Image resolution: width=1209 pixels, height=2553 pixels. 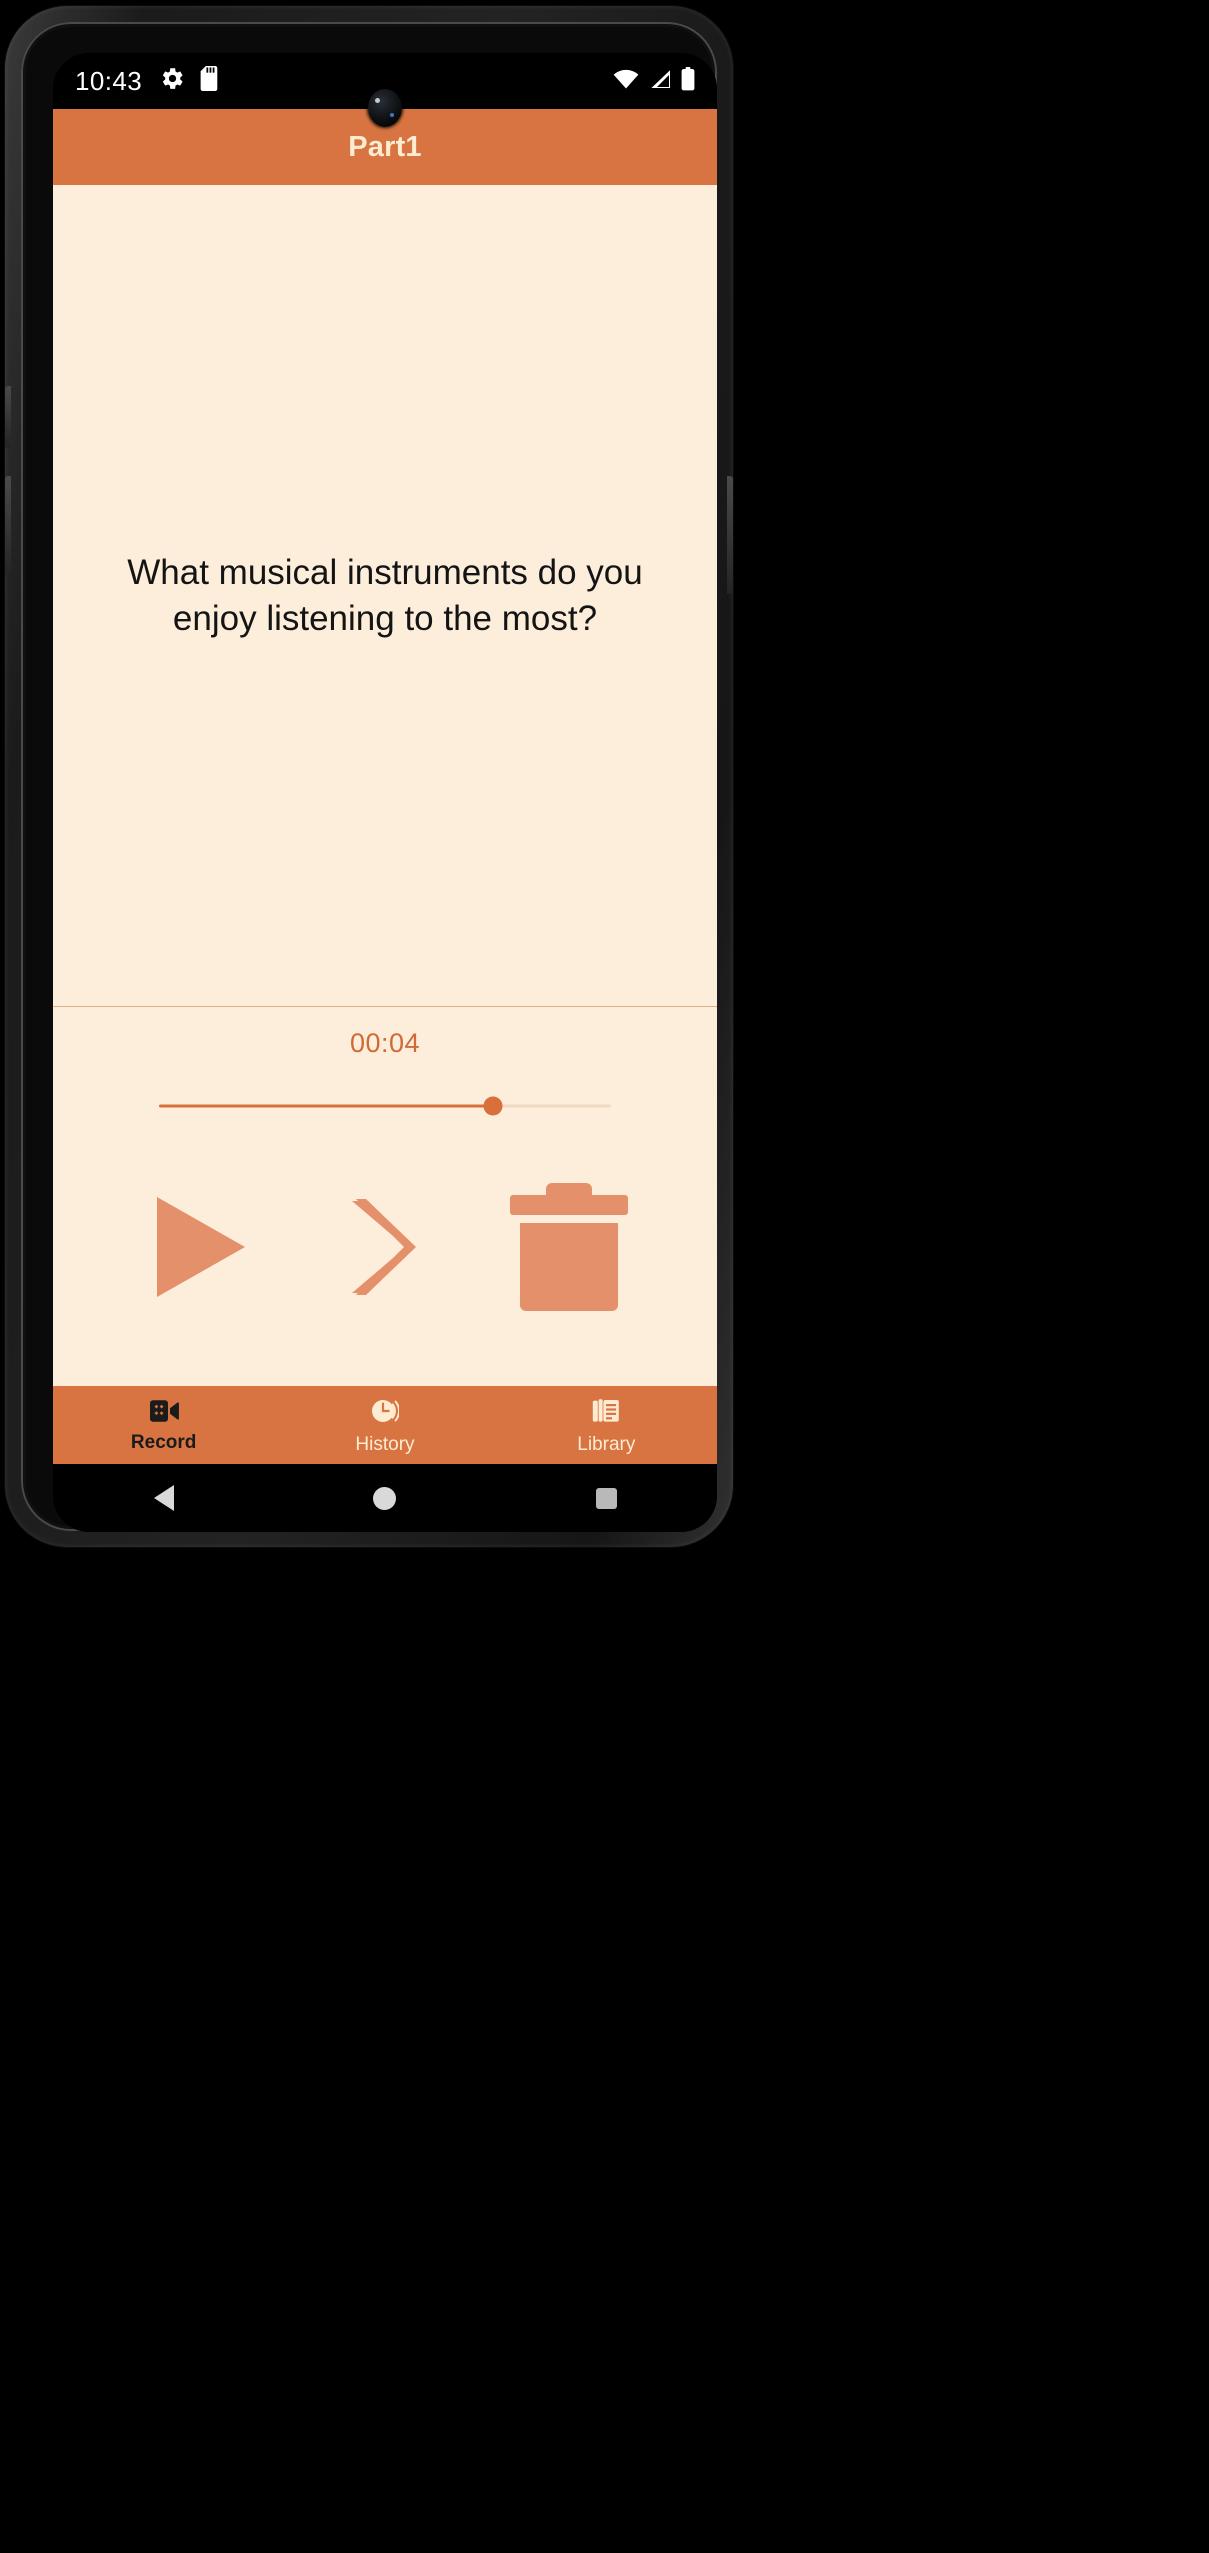 I want to click on play-icon, so click(x=201, y=1249).